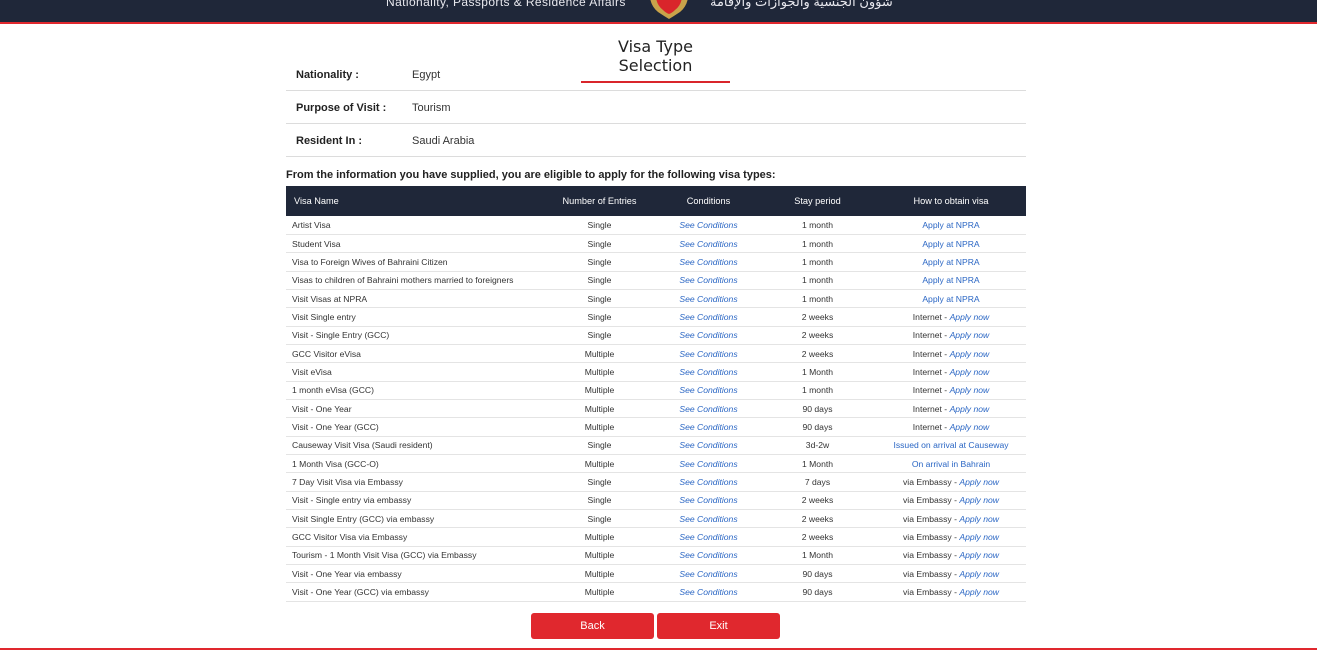  Describe the element at coordinates (413, 519) in the screenshot. I see `visa-name-cell: Visit Single Entry (GCC) via embassy` at that location.